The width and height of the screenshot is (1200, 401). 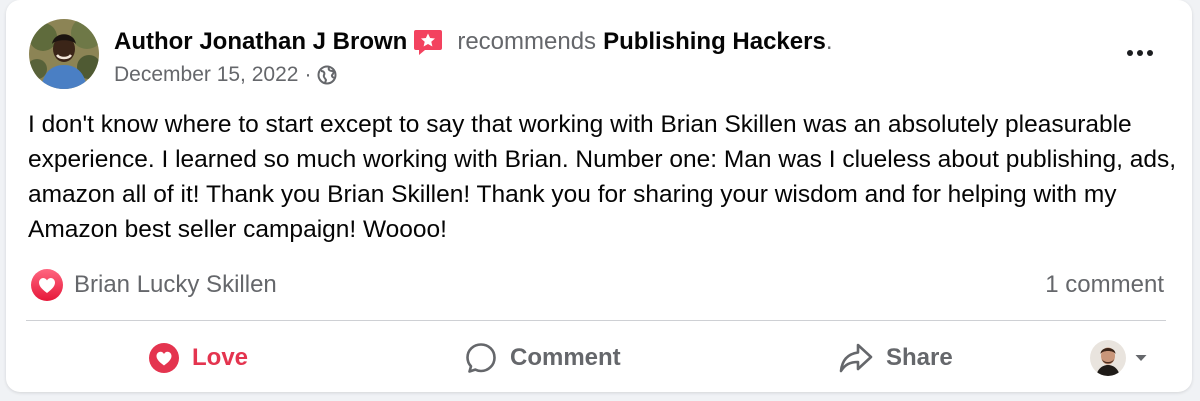 I want to click on viewer-avatar, so click(x=1108, y=358).